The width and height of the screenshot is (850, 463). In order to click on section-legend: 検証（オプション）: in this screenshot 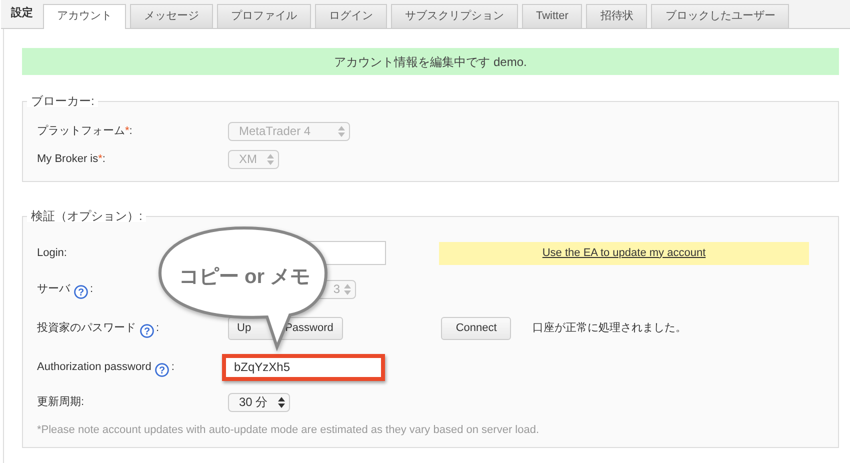, I will do `click(86, 216)`.